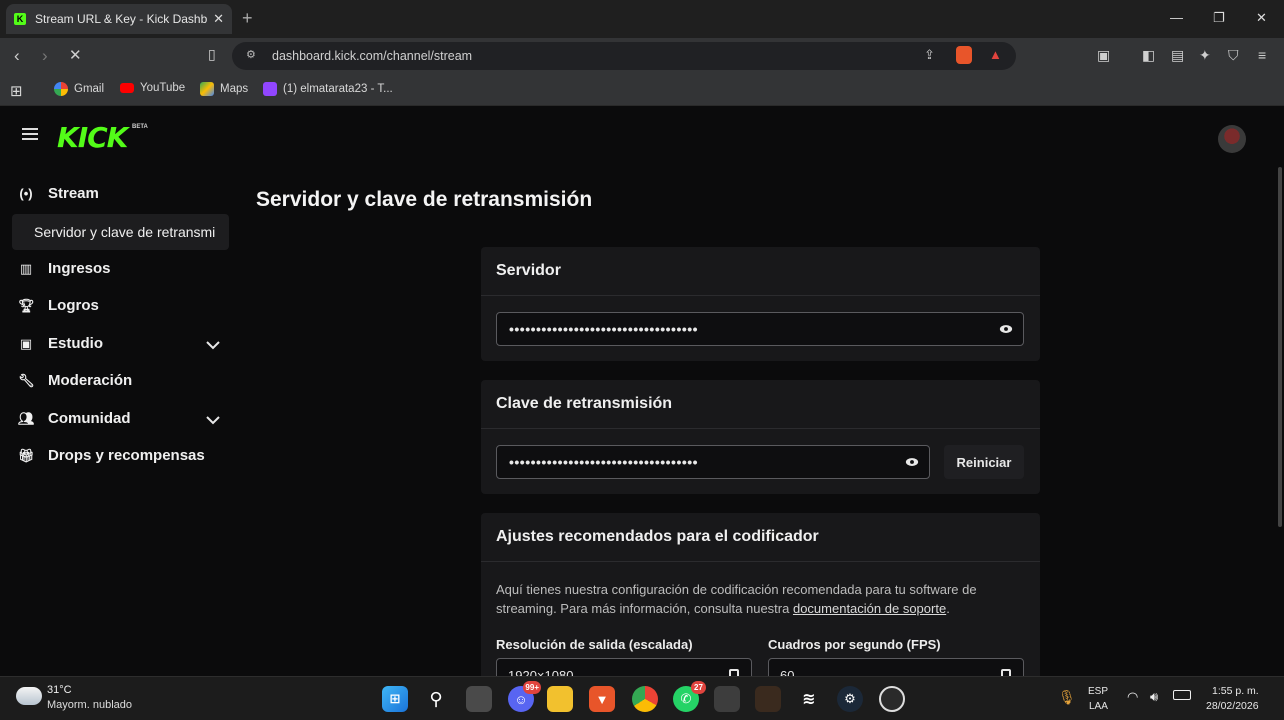 The width and height of the screenshot is (1284, 720). I want to click on tab-search-icon: ▣, so click(1103, 55).